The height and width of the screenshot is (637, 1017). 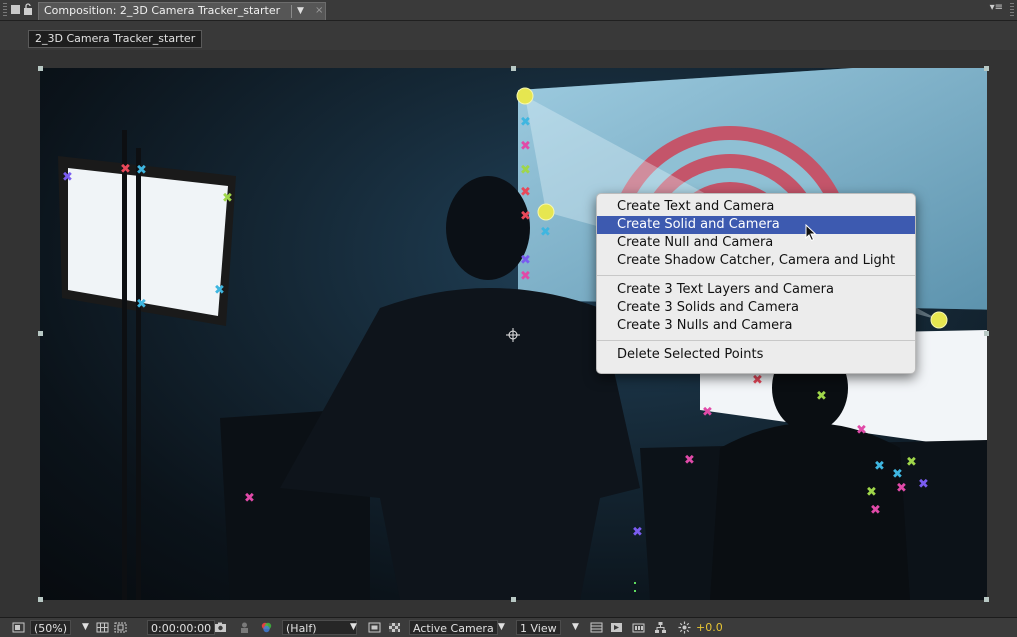 I want to click on mouse-cursor-icon, so click(x=811, y=233).